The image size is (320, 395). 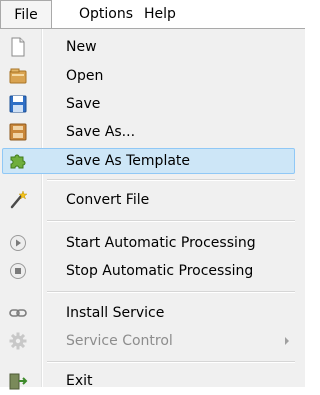 I want to click on new-file-icon, so click(x=18, y=47).